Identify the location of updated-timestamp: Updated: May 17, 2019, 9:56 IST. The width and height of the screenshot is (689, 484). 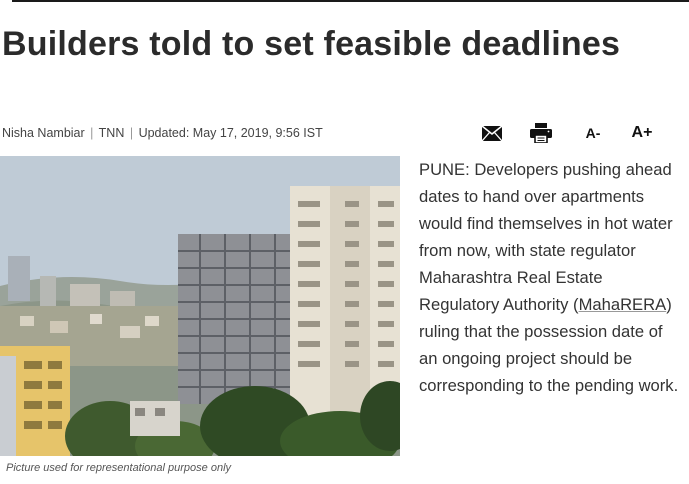
(230, 133).